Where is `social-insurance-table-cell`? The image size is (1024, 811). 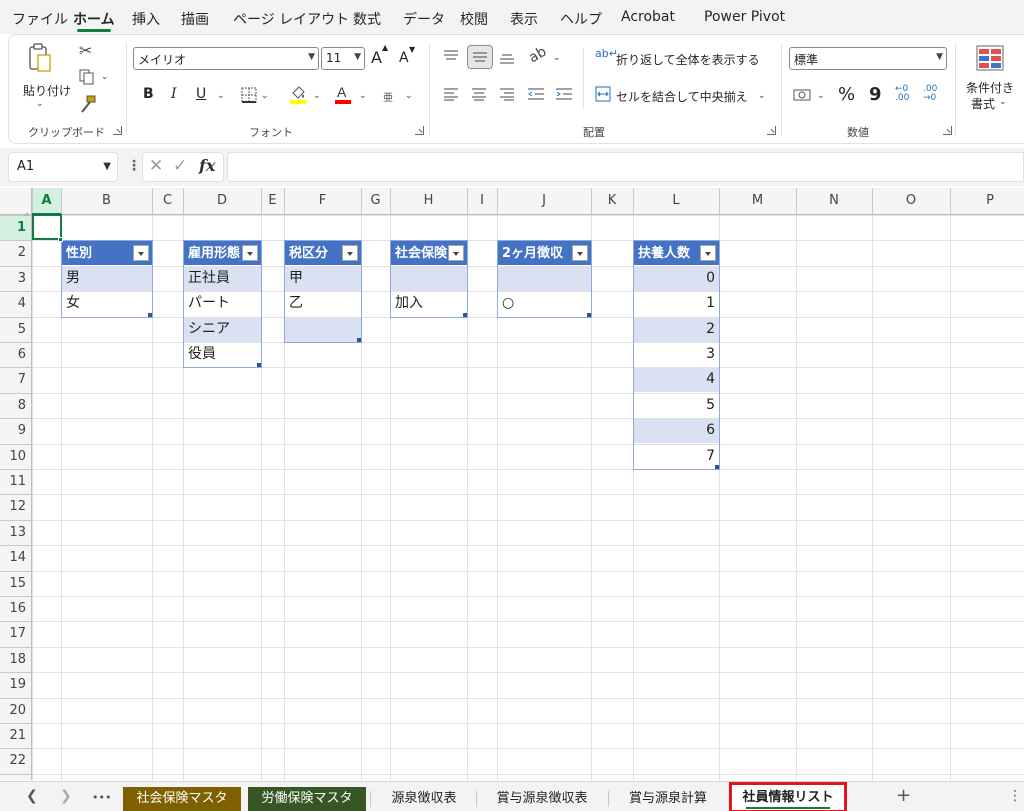
social-insurance-table-cell is located at coordinates (429, 278).